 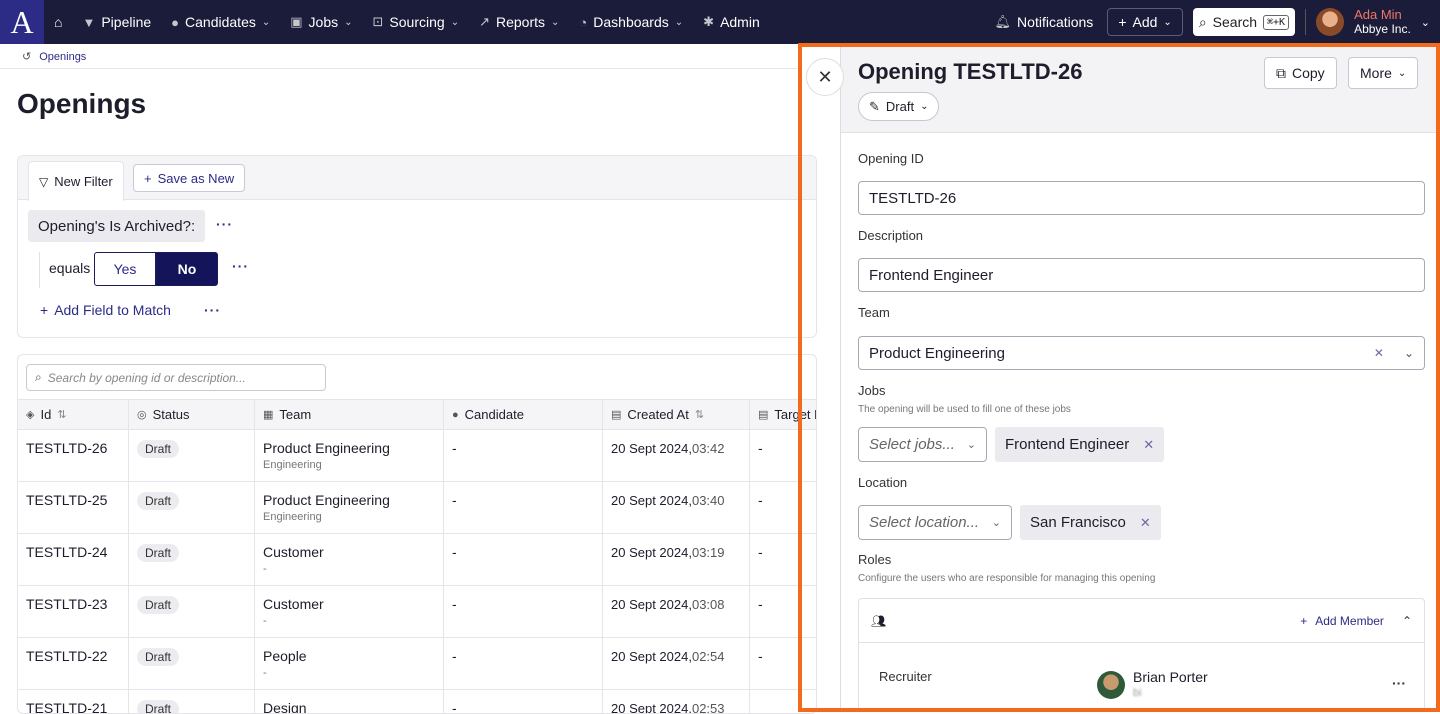 I want to click on row-created-time: 03:19, so click(x=708, y=552).